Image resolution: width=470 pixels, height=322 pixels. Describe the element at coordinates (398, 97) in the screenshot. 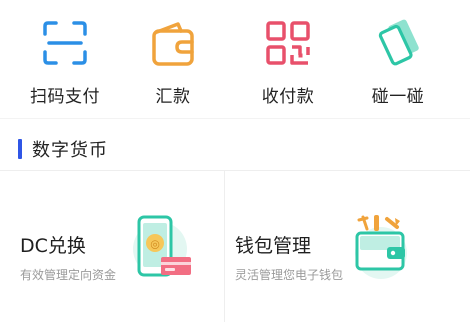

I see `tap-pay-label: 碰一碰` at that location.